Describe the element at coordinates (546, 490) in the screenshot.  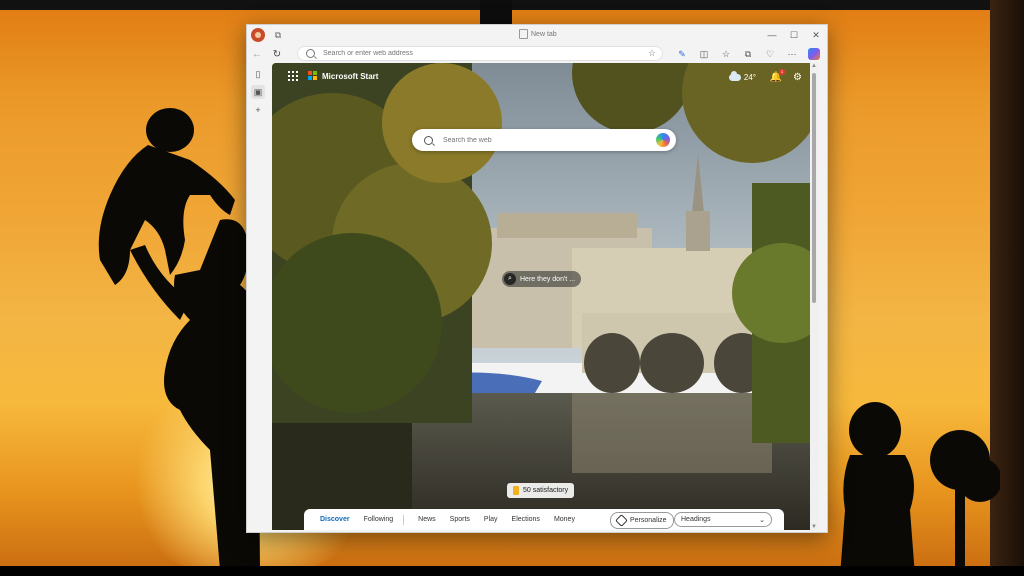
I see `promo-label: 50 satisfactory` at that location.